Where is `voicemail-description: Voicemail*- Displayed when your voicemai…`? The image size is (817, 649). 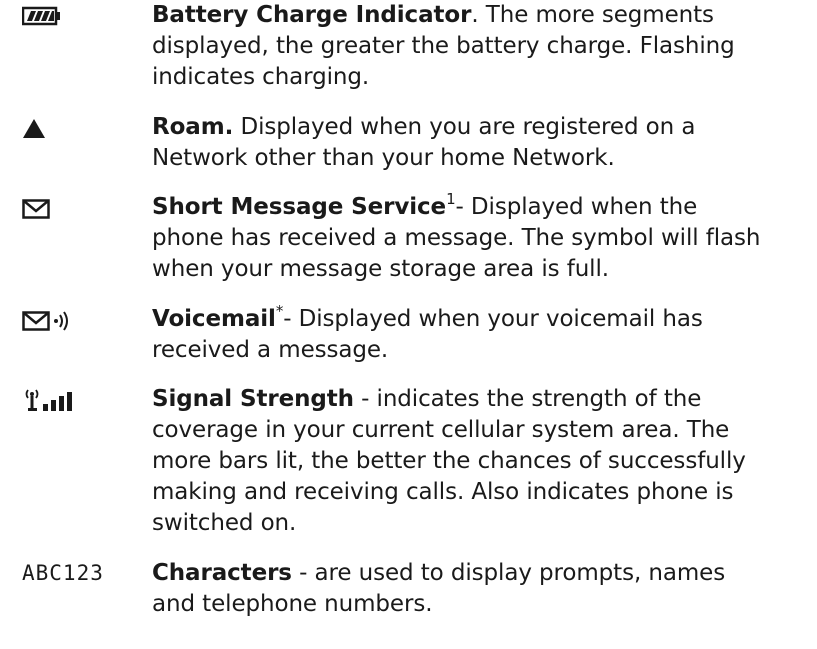
voicemail-description: Voicemail*- Displayed when your voicemai… is located at coordinates (482, 335).